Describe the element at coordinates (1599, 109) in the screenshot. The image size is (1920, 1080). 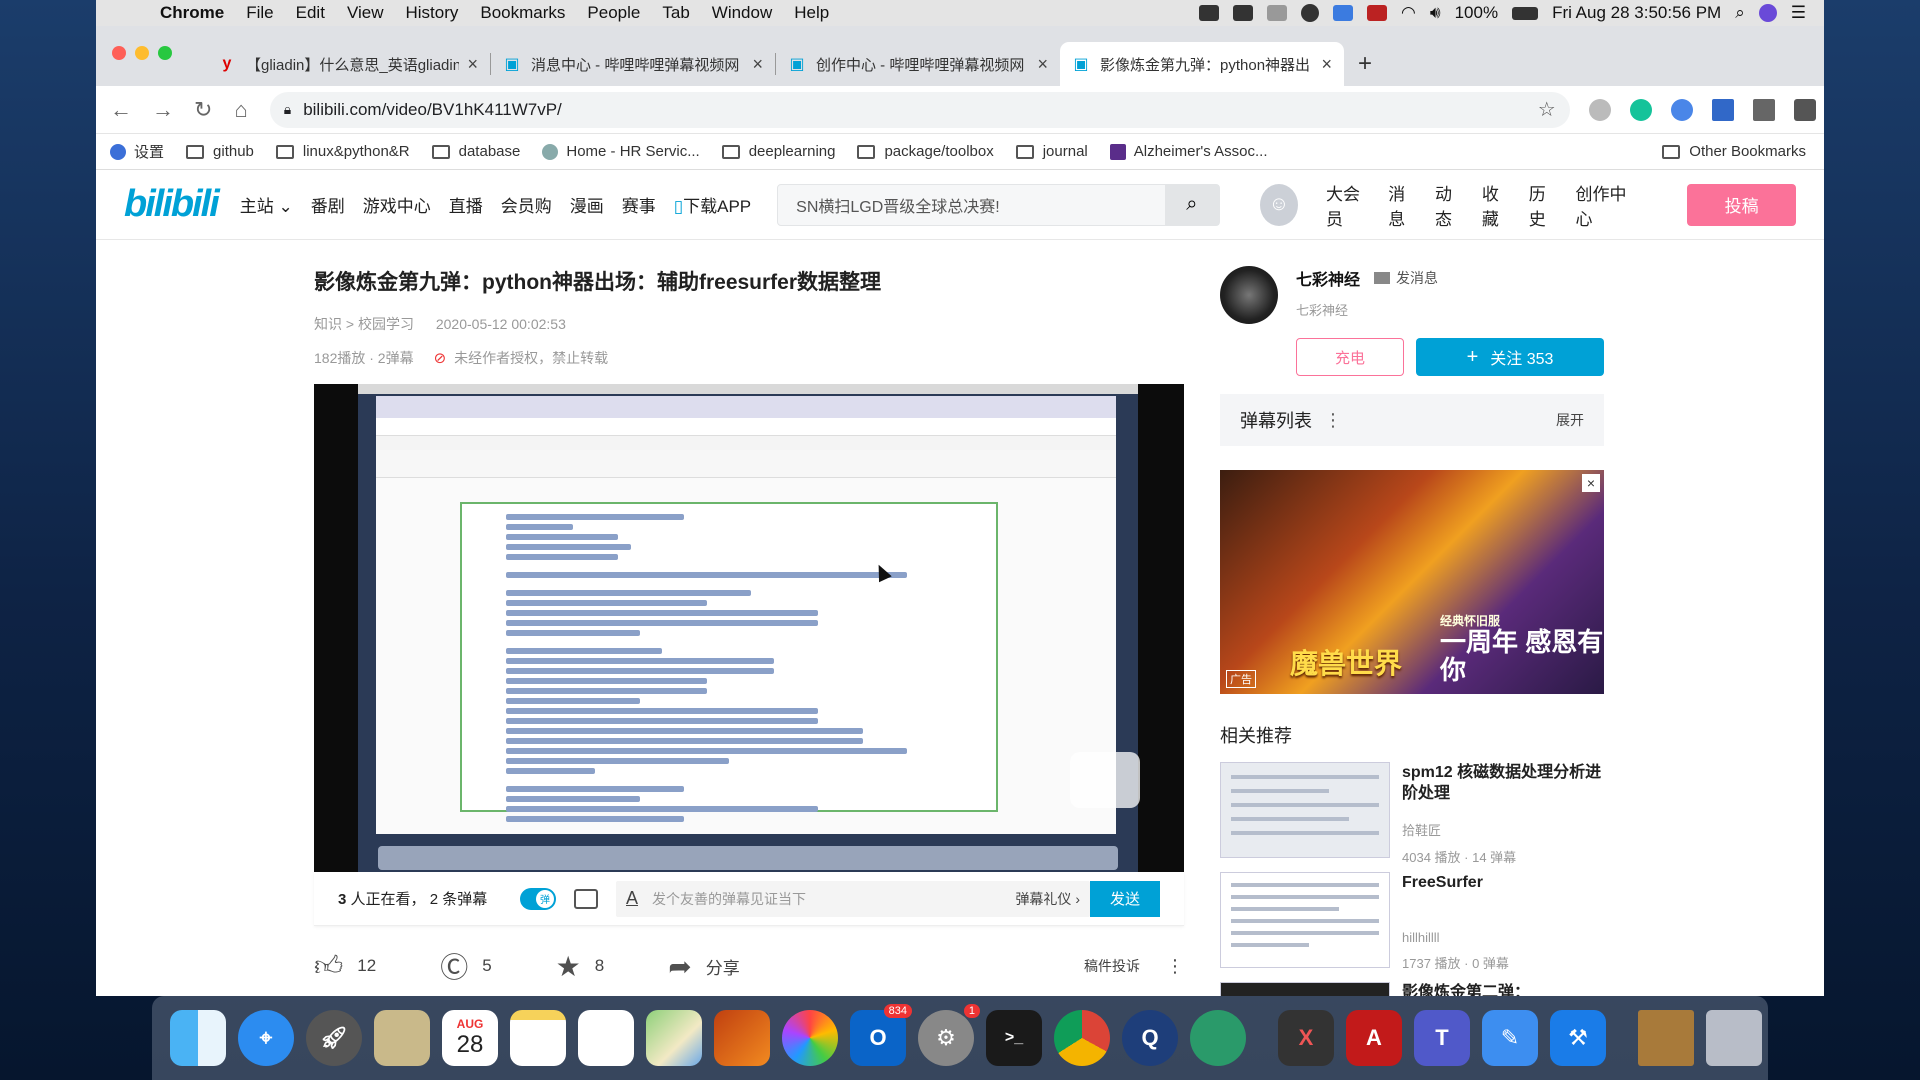
I see `extension-circle-icon` at that location.